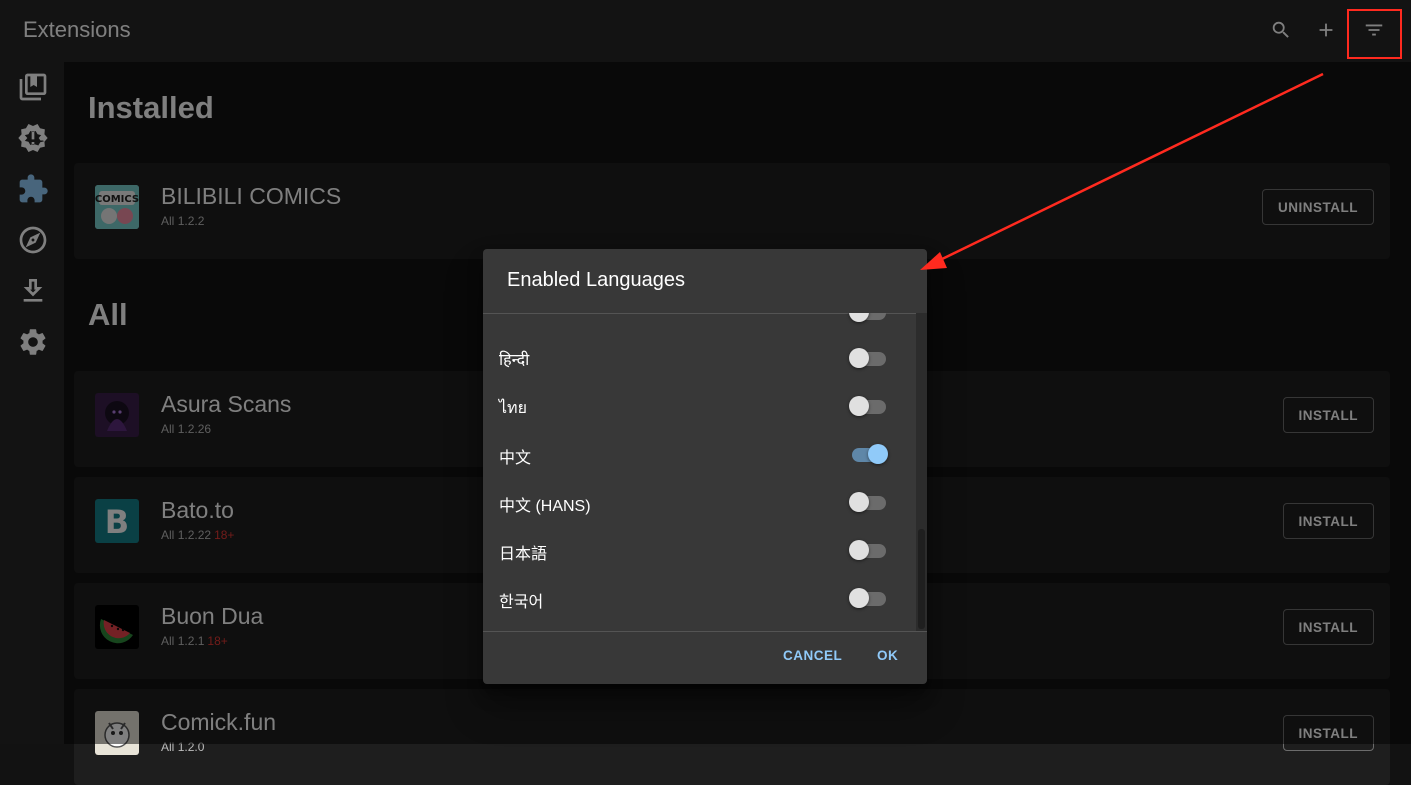 The height and width of the screenshot is (785, 1411). Describe the element at coordinates (698, 503) in the screenshot. I see `language-row: 中文 (HANS)` at that location.